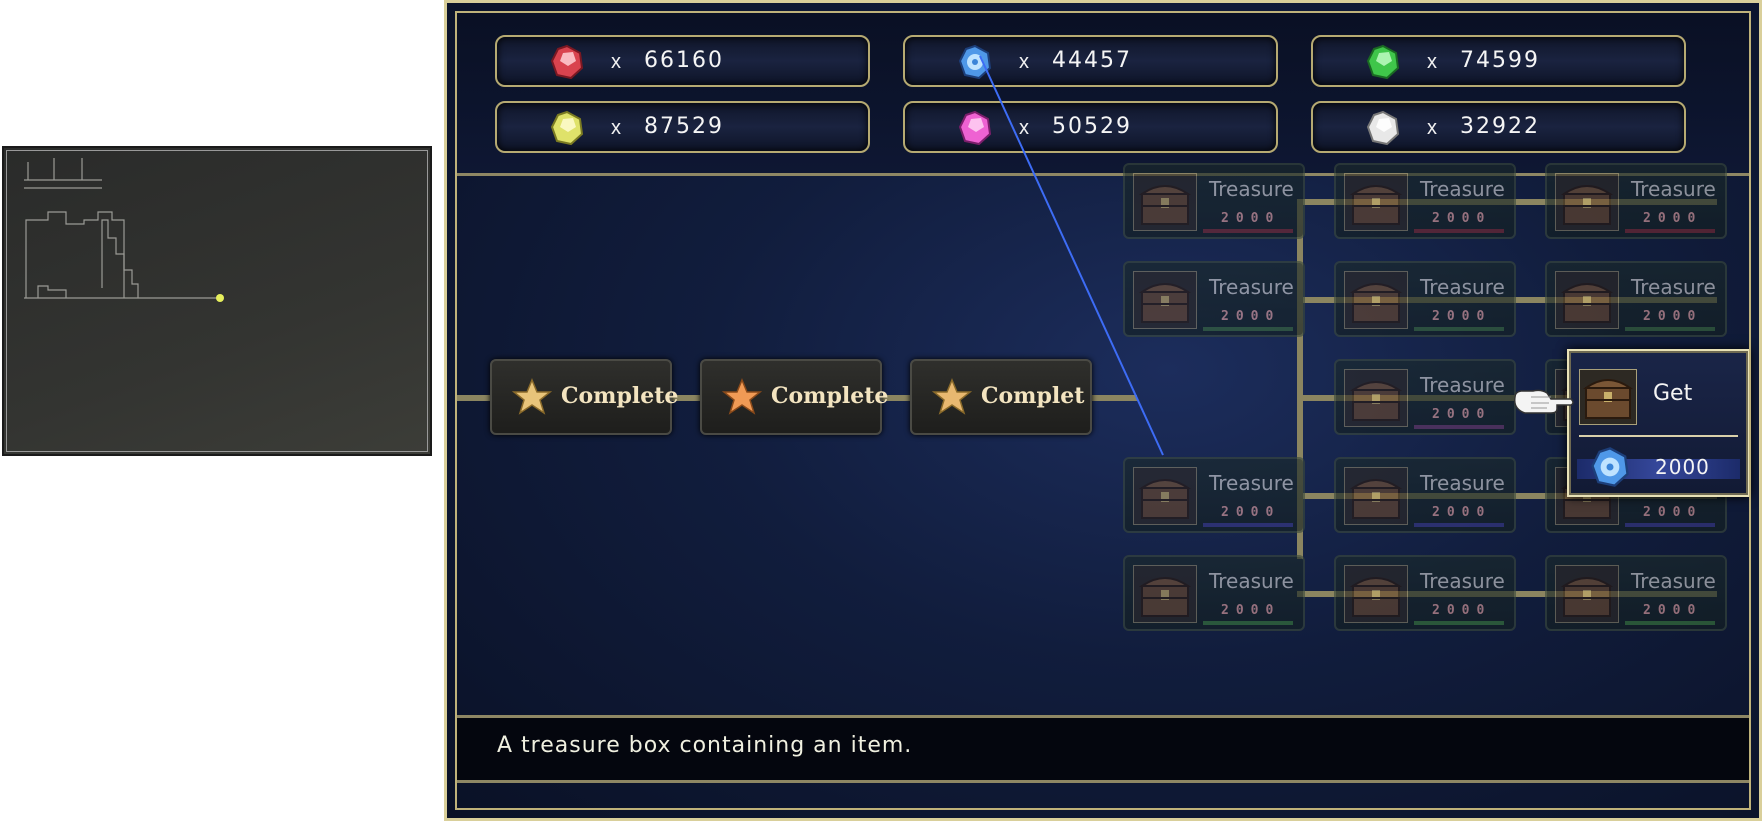  I want to click on currency-pink: x 50529, so click(1090, 127).